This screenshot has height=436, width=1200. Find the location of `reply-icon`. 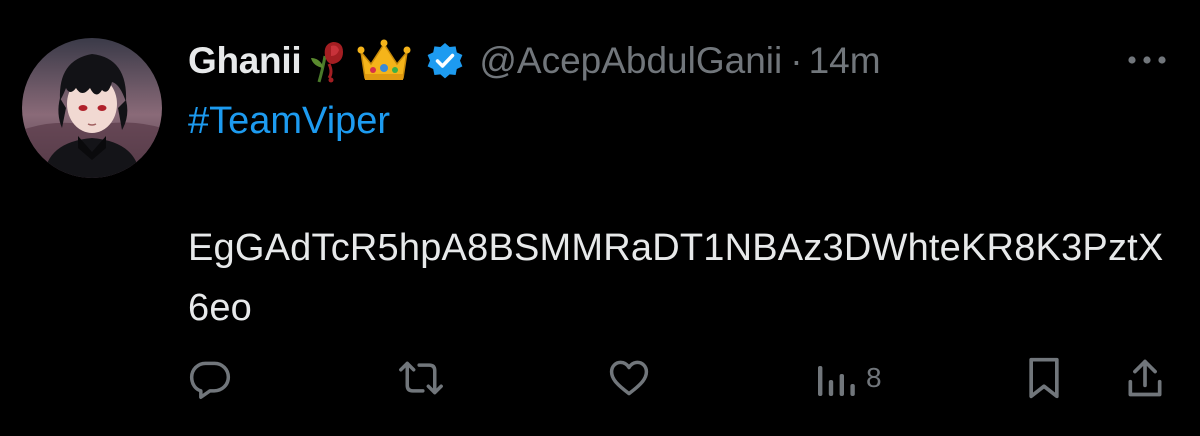

reply-icon is located at coordinates (210, 380).